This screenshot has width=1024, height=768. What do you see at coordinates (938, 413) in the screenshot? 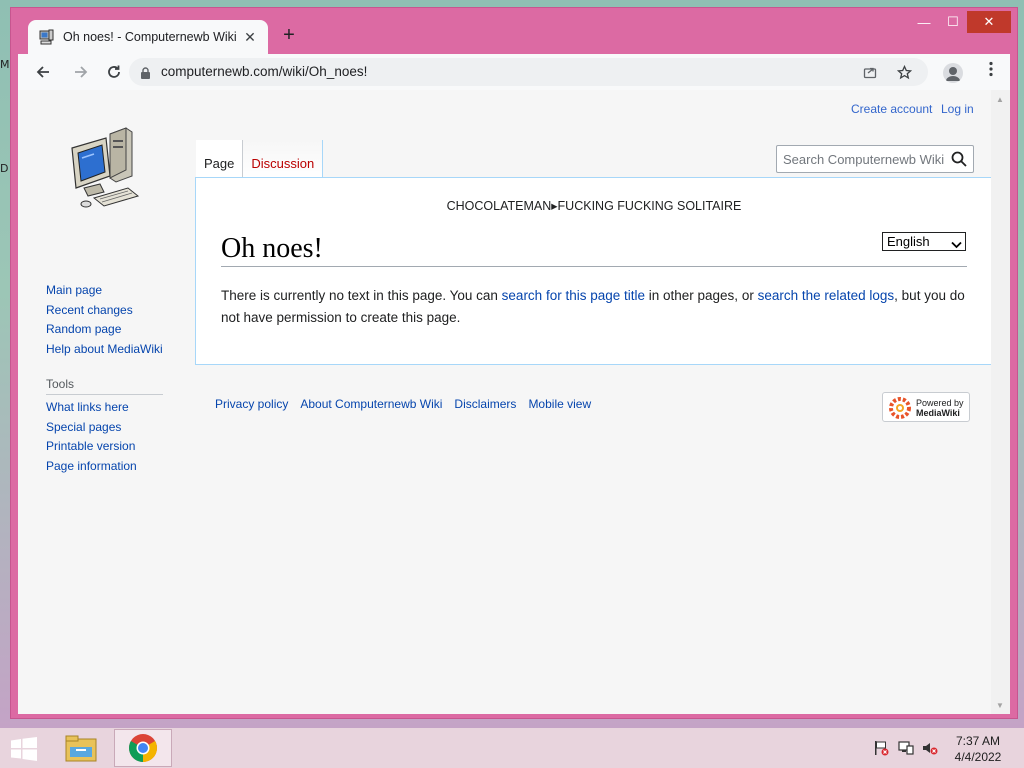
I see `powered-by-line2: MediaWiki` at bounding box center [938, 413].